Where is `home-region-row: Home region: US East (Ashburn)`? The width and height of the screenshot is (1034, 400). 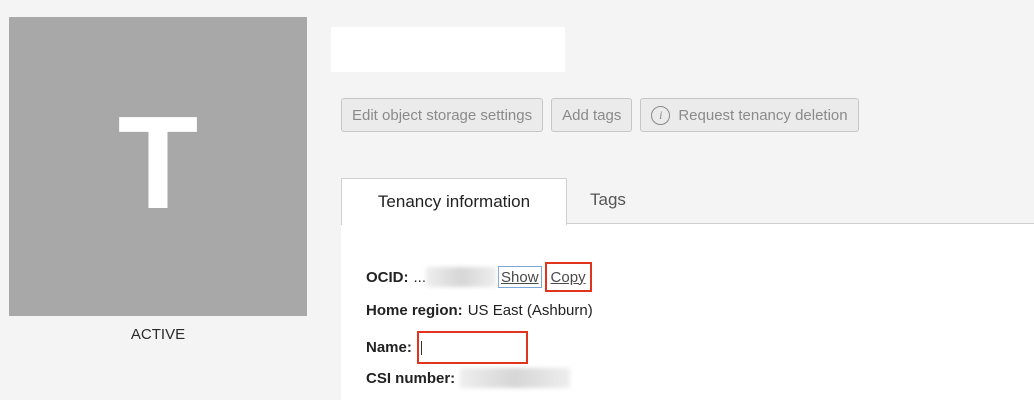 home-region-row: Home region: US East (Ashburn) is located at coordinates (479, 310).